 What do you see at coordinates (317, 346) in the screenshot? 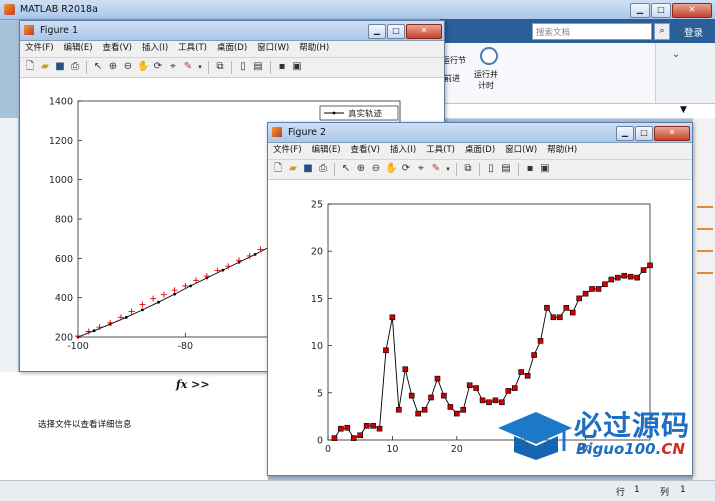
I see `y-tick-label: 10` at bounding box center [317, 346].